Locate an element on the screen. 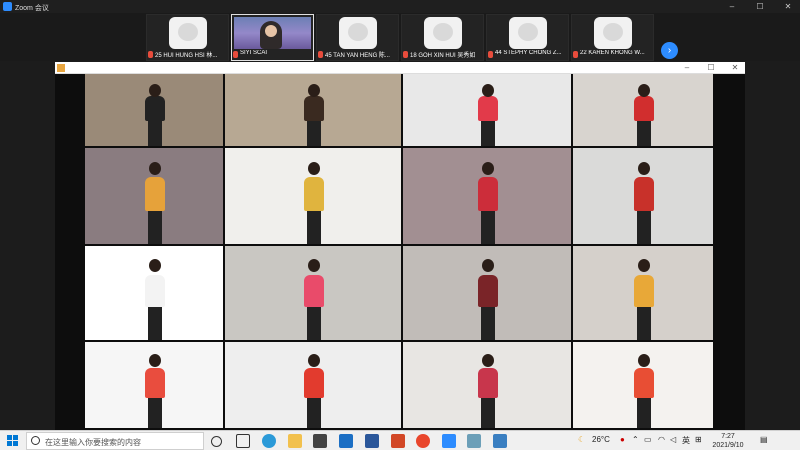  minimize-button: – is located at coordinates (732, 6).